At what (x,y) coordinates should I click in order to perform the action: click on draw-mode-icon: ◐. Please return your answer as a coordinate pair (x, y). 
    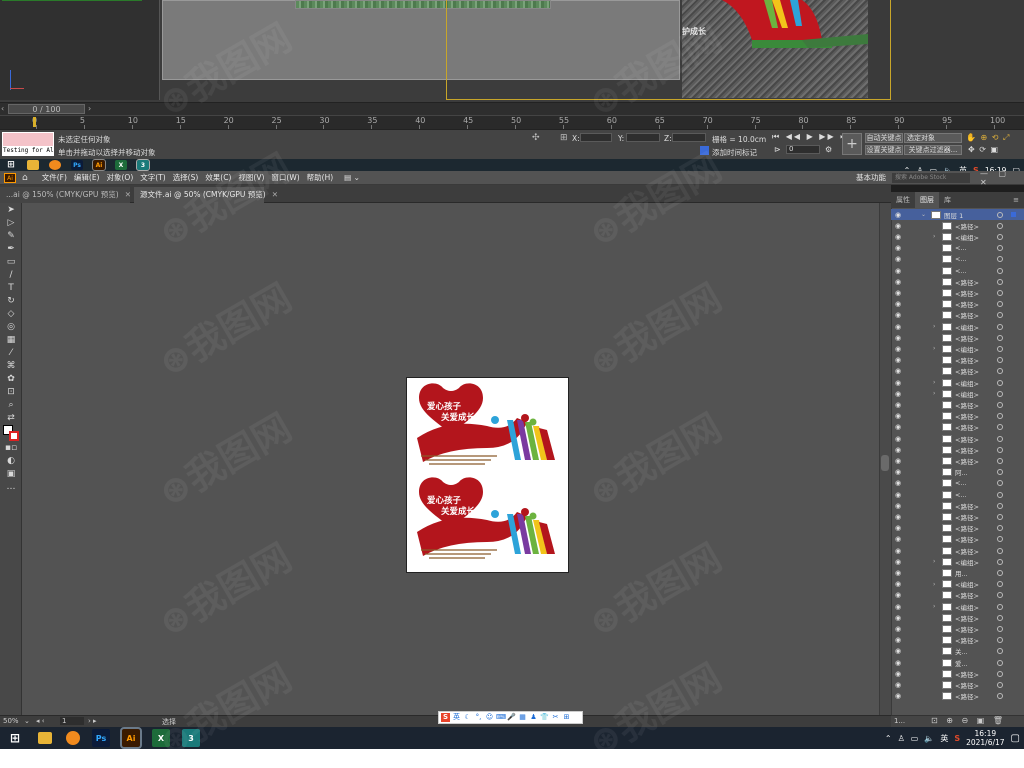
    Looking at the image, I should click on (11, 461).